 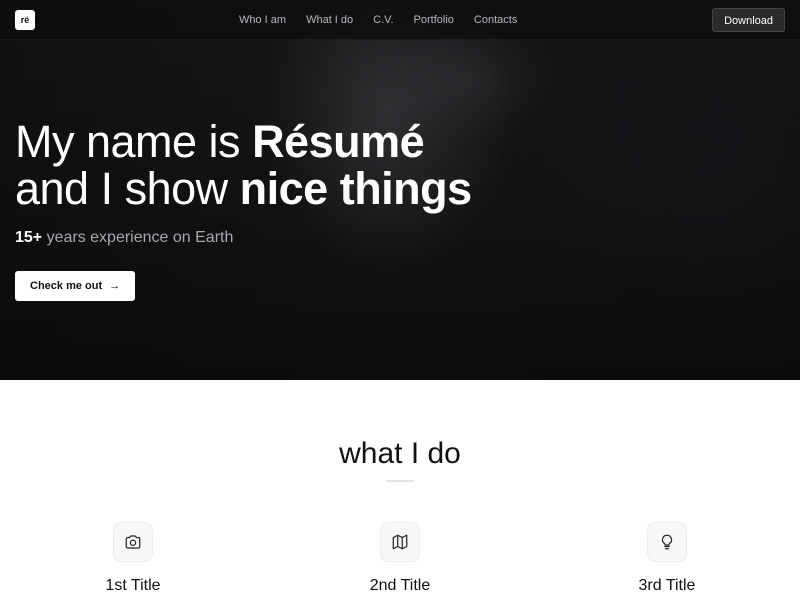 I want to click on nav-link-what-i-do: What I do, so click(x=329, y=20).